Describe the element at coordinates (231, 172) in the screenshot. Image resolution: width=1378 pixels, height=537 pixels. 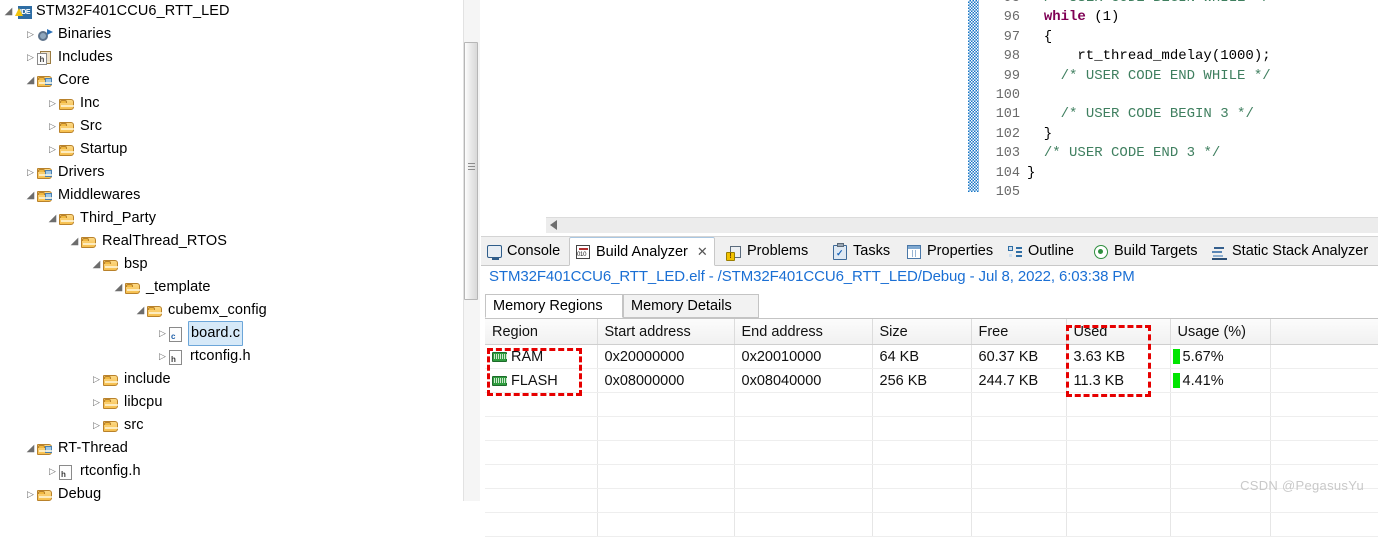
I see `tree-item-drivers: Drivers` at that location.